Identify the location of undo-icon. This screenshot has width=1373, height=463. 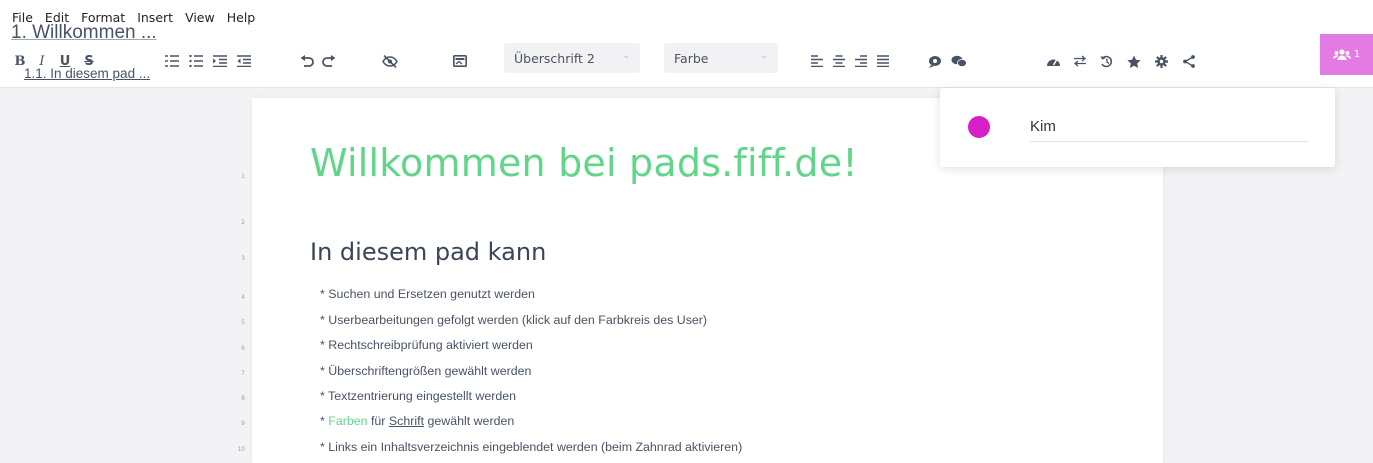
(307, 60).